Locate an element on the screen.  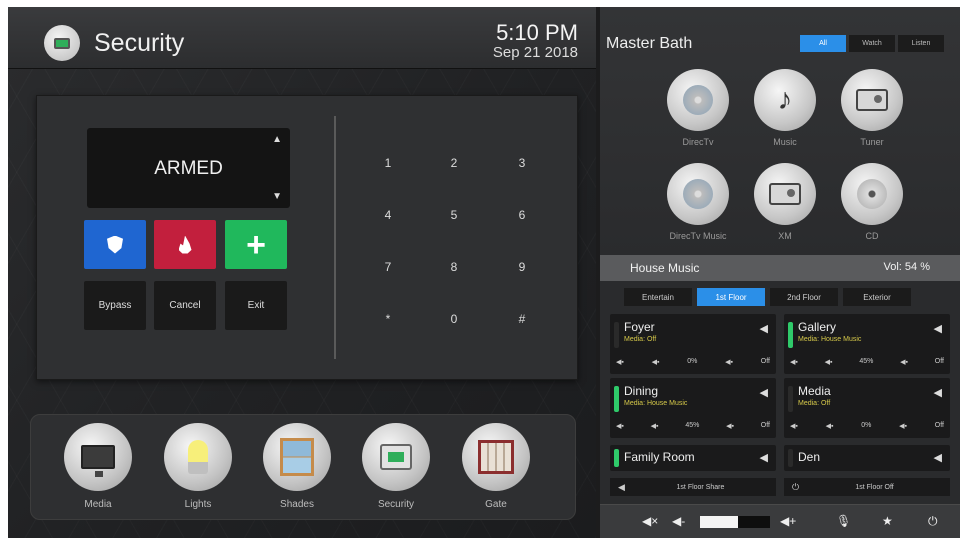
source-music: ♪ Music is located at coordinates (785, 108).